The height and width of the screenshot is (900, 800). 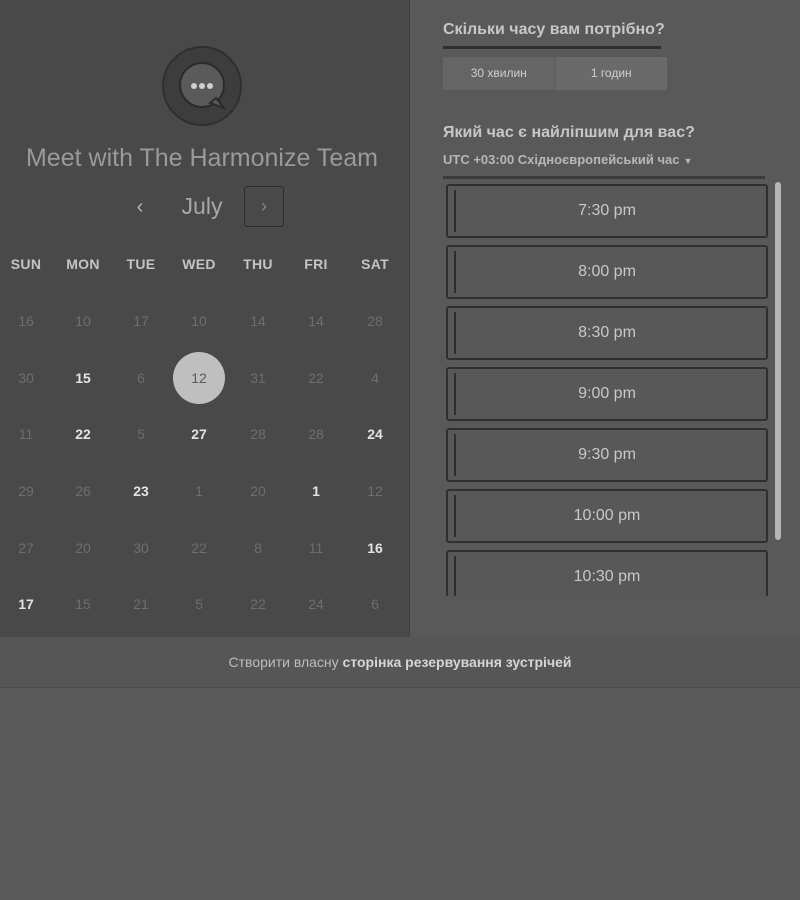 What do you see at coordinates (375, 434) in the screenshot?
I see `calendar-day-available: 24` at bounding box center [375, 434].